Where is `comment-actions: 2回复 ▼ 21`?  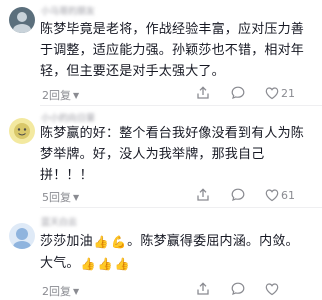
comment-actions: 2回复 ▼ 21 is located at coordinates (178, 94).